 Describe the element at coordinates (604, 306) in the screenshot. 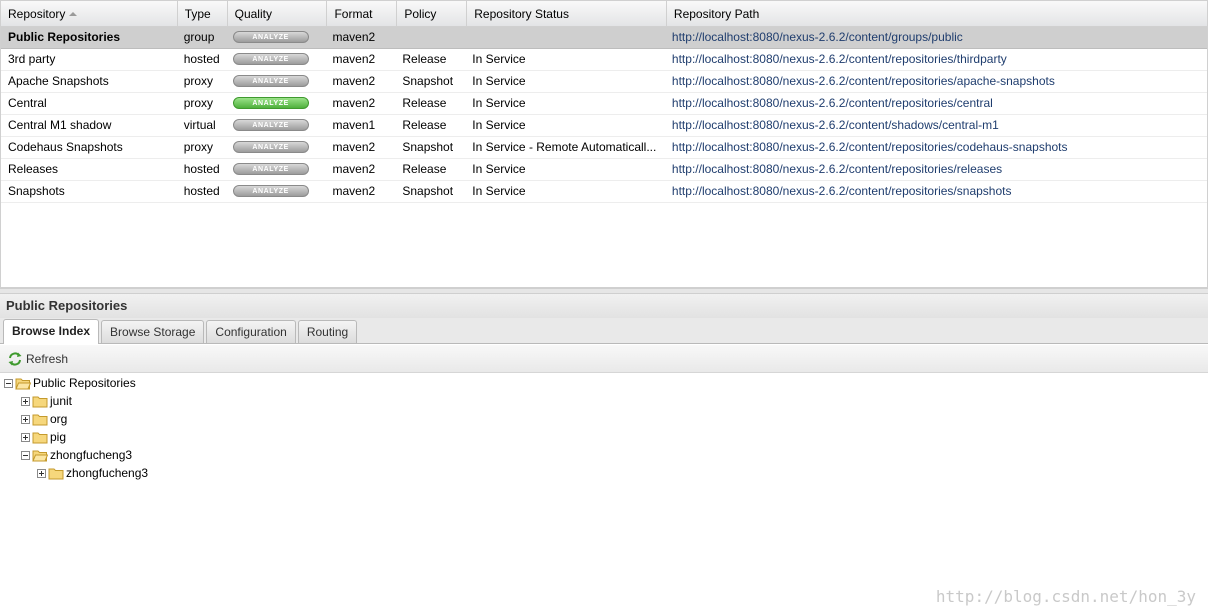

I see `detail-panel-title: Public Repositories` at that location.